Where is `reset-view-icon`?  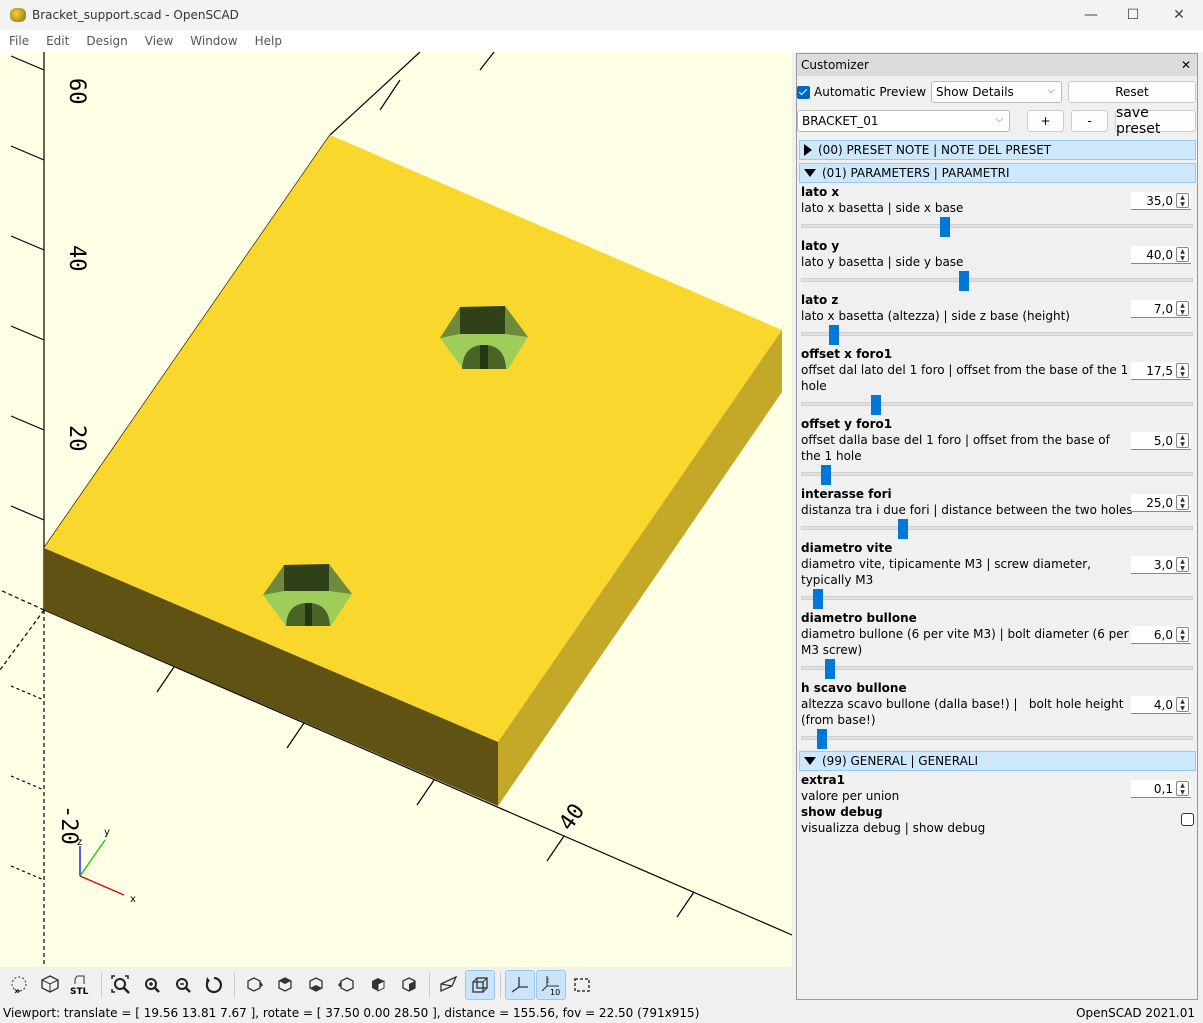
reset-view-icon is located at coordinates (213, 985).